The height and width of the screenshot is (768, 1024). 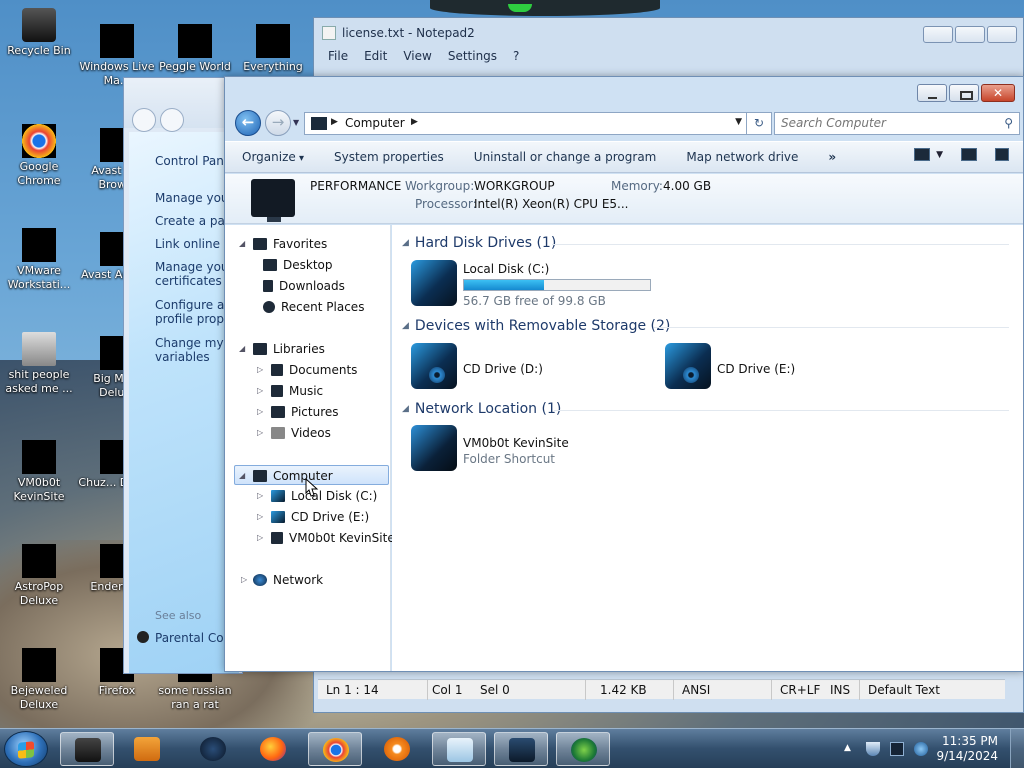 What do you see at coordinates (886, 123) in the screenshot?
I see `search-input` at bounding box center [886, 123].